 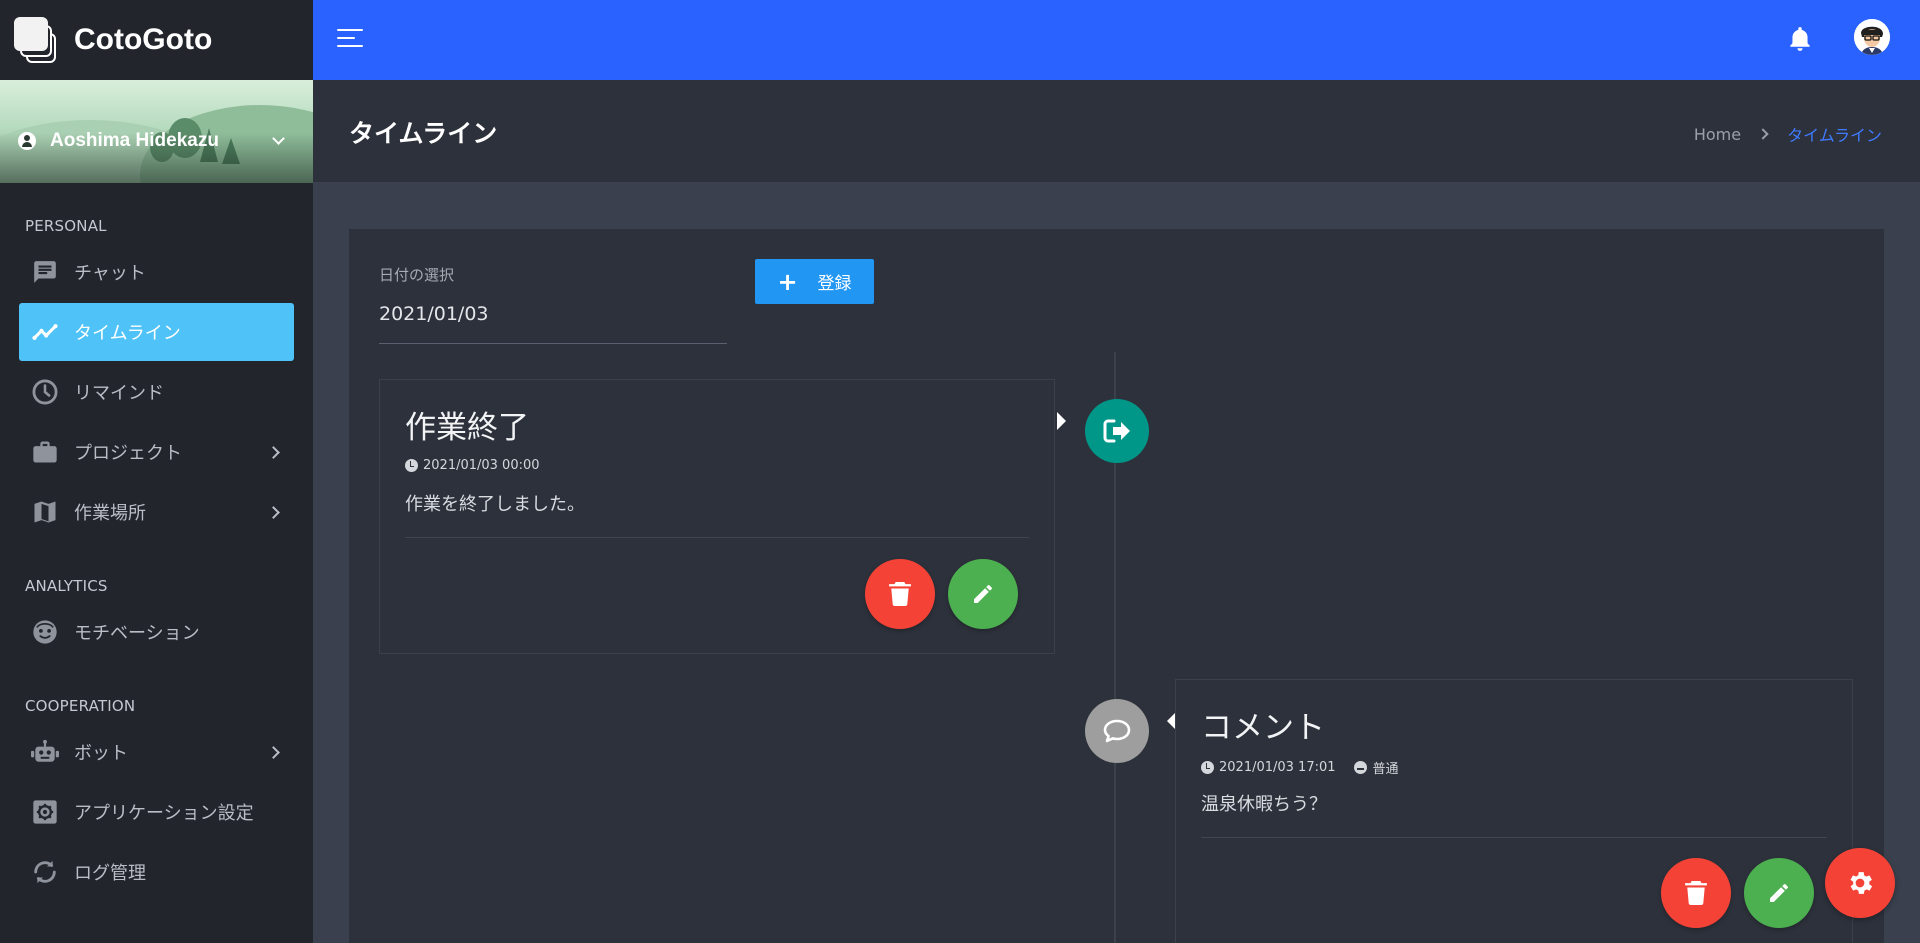 I want to click on chevron-down-icon, so click(x=278, y=138).